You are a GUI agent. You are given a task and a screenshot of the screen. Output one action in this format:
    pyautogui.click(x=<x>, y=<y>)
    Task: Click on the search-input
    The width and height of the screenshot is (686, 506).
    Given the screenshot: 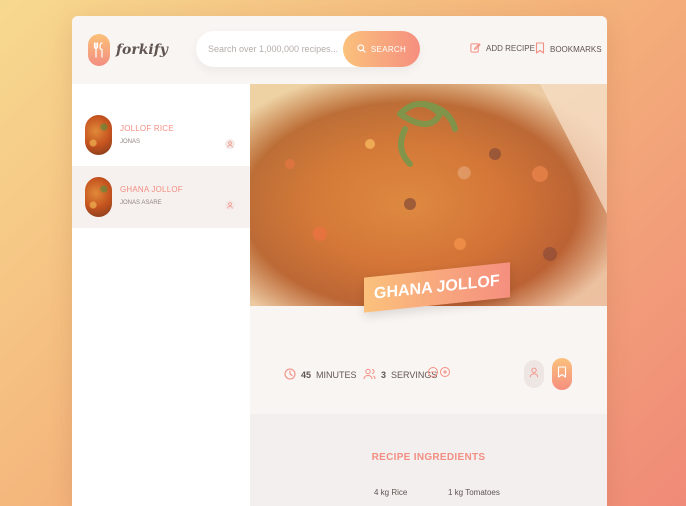 What is the action you would take?
    pyautogui.click(x=271, y=49)
    